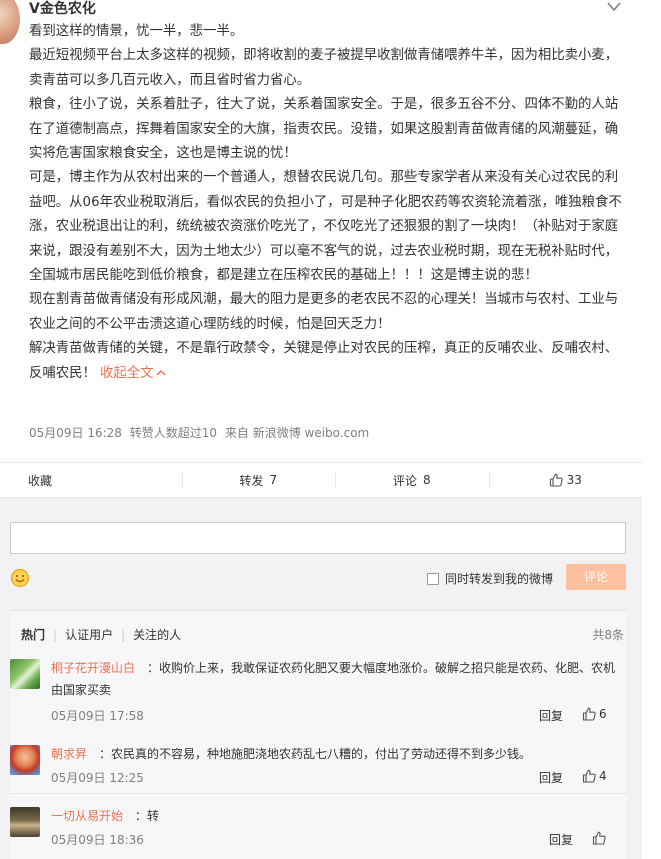  I want to click on comment-like-button, so click(600, 838).